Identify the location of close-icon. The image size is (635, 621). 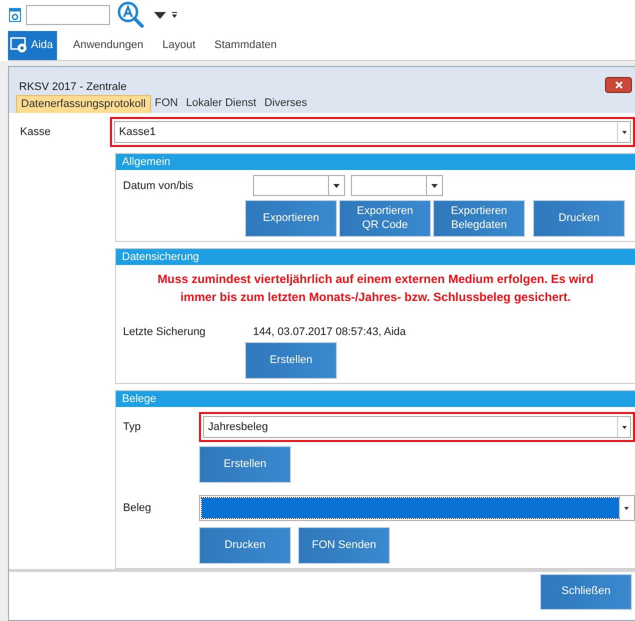
(618, 85).